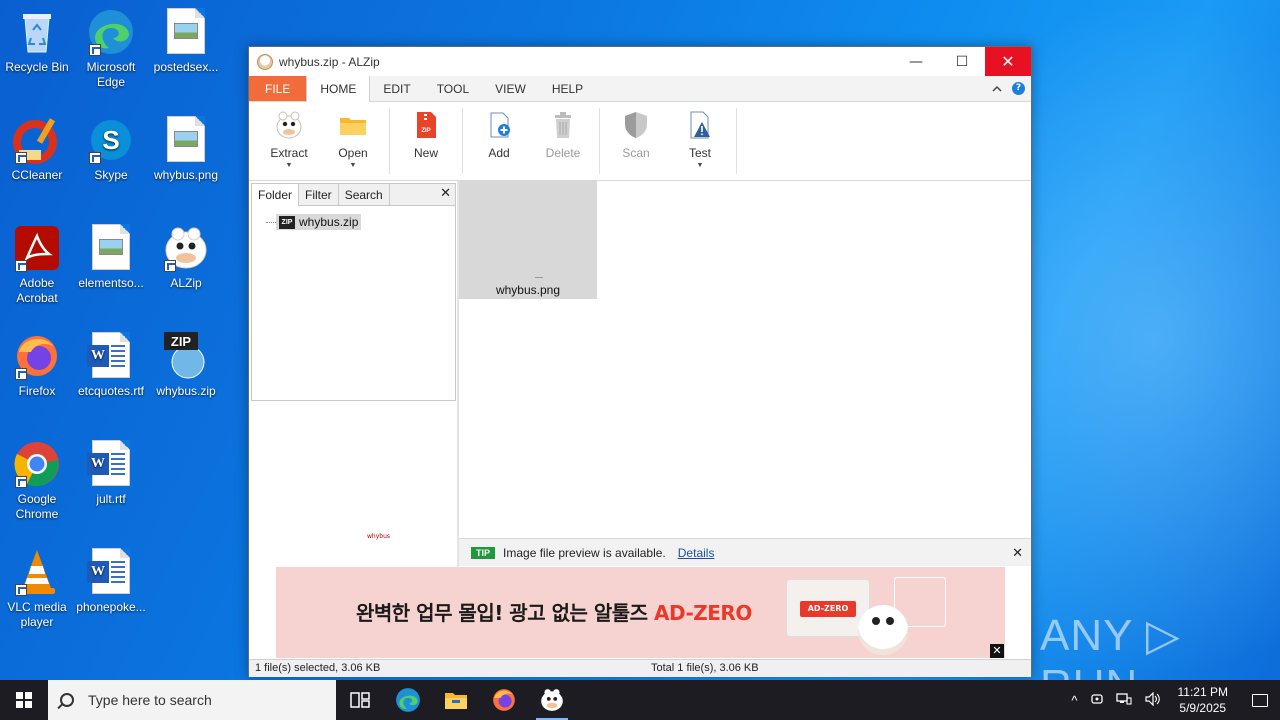  Describe the element at coordinates (1260, 700) in the screenshot. I see `action-center-button` at that location.